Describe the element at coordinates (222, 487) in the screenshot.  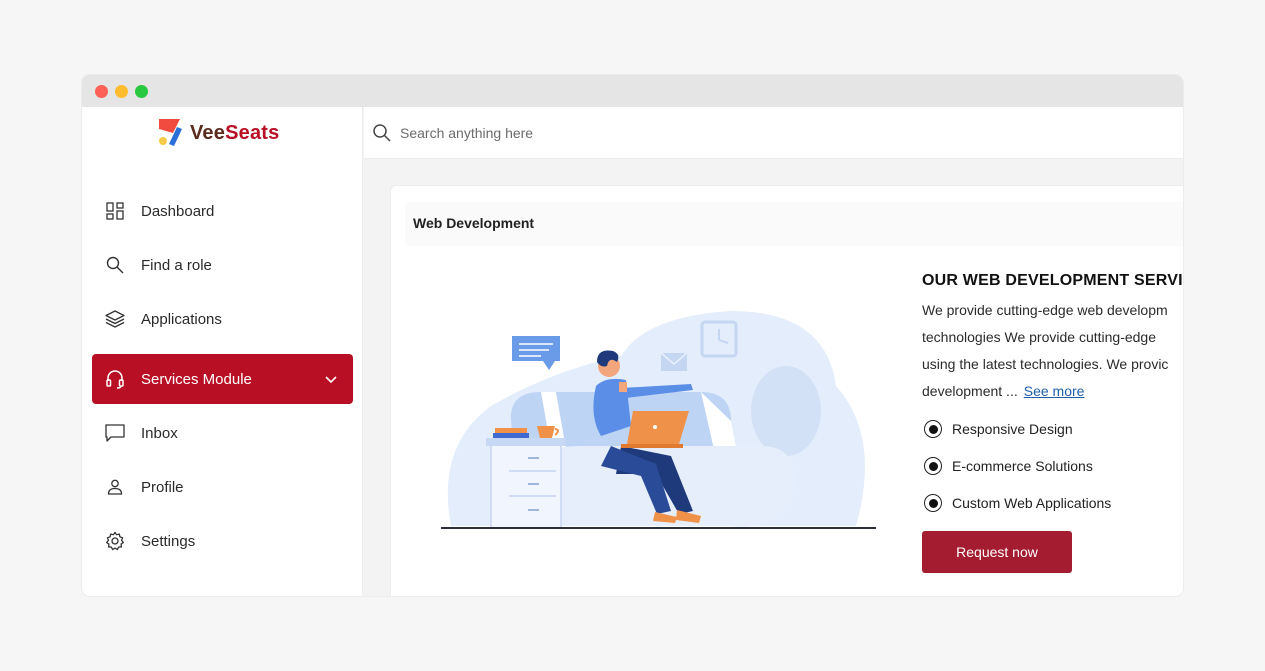
I see `sidebar-item-profile: Profile` at that location.